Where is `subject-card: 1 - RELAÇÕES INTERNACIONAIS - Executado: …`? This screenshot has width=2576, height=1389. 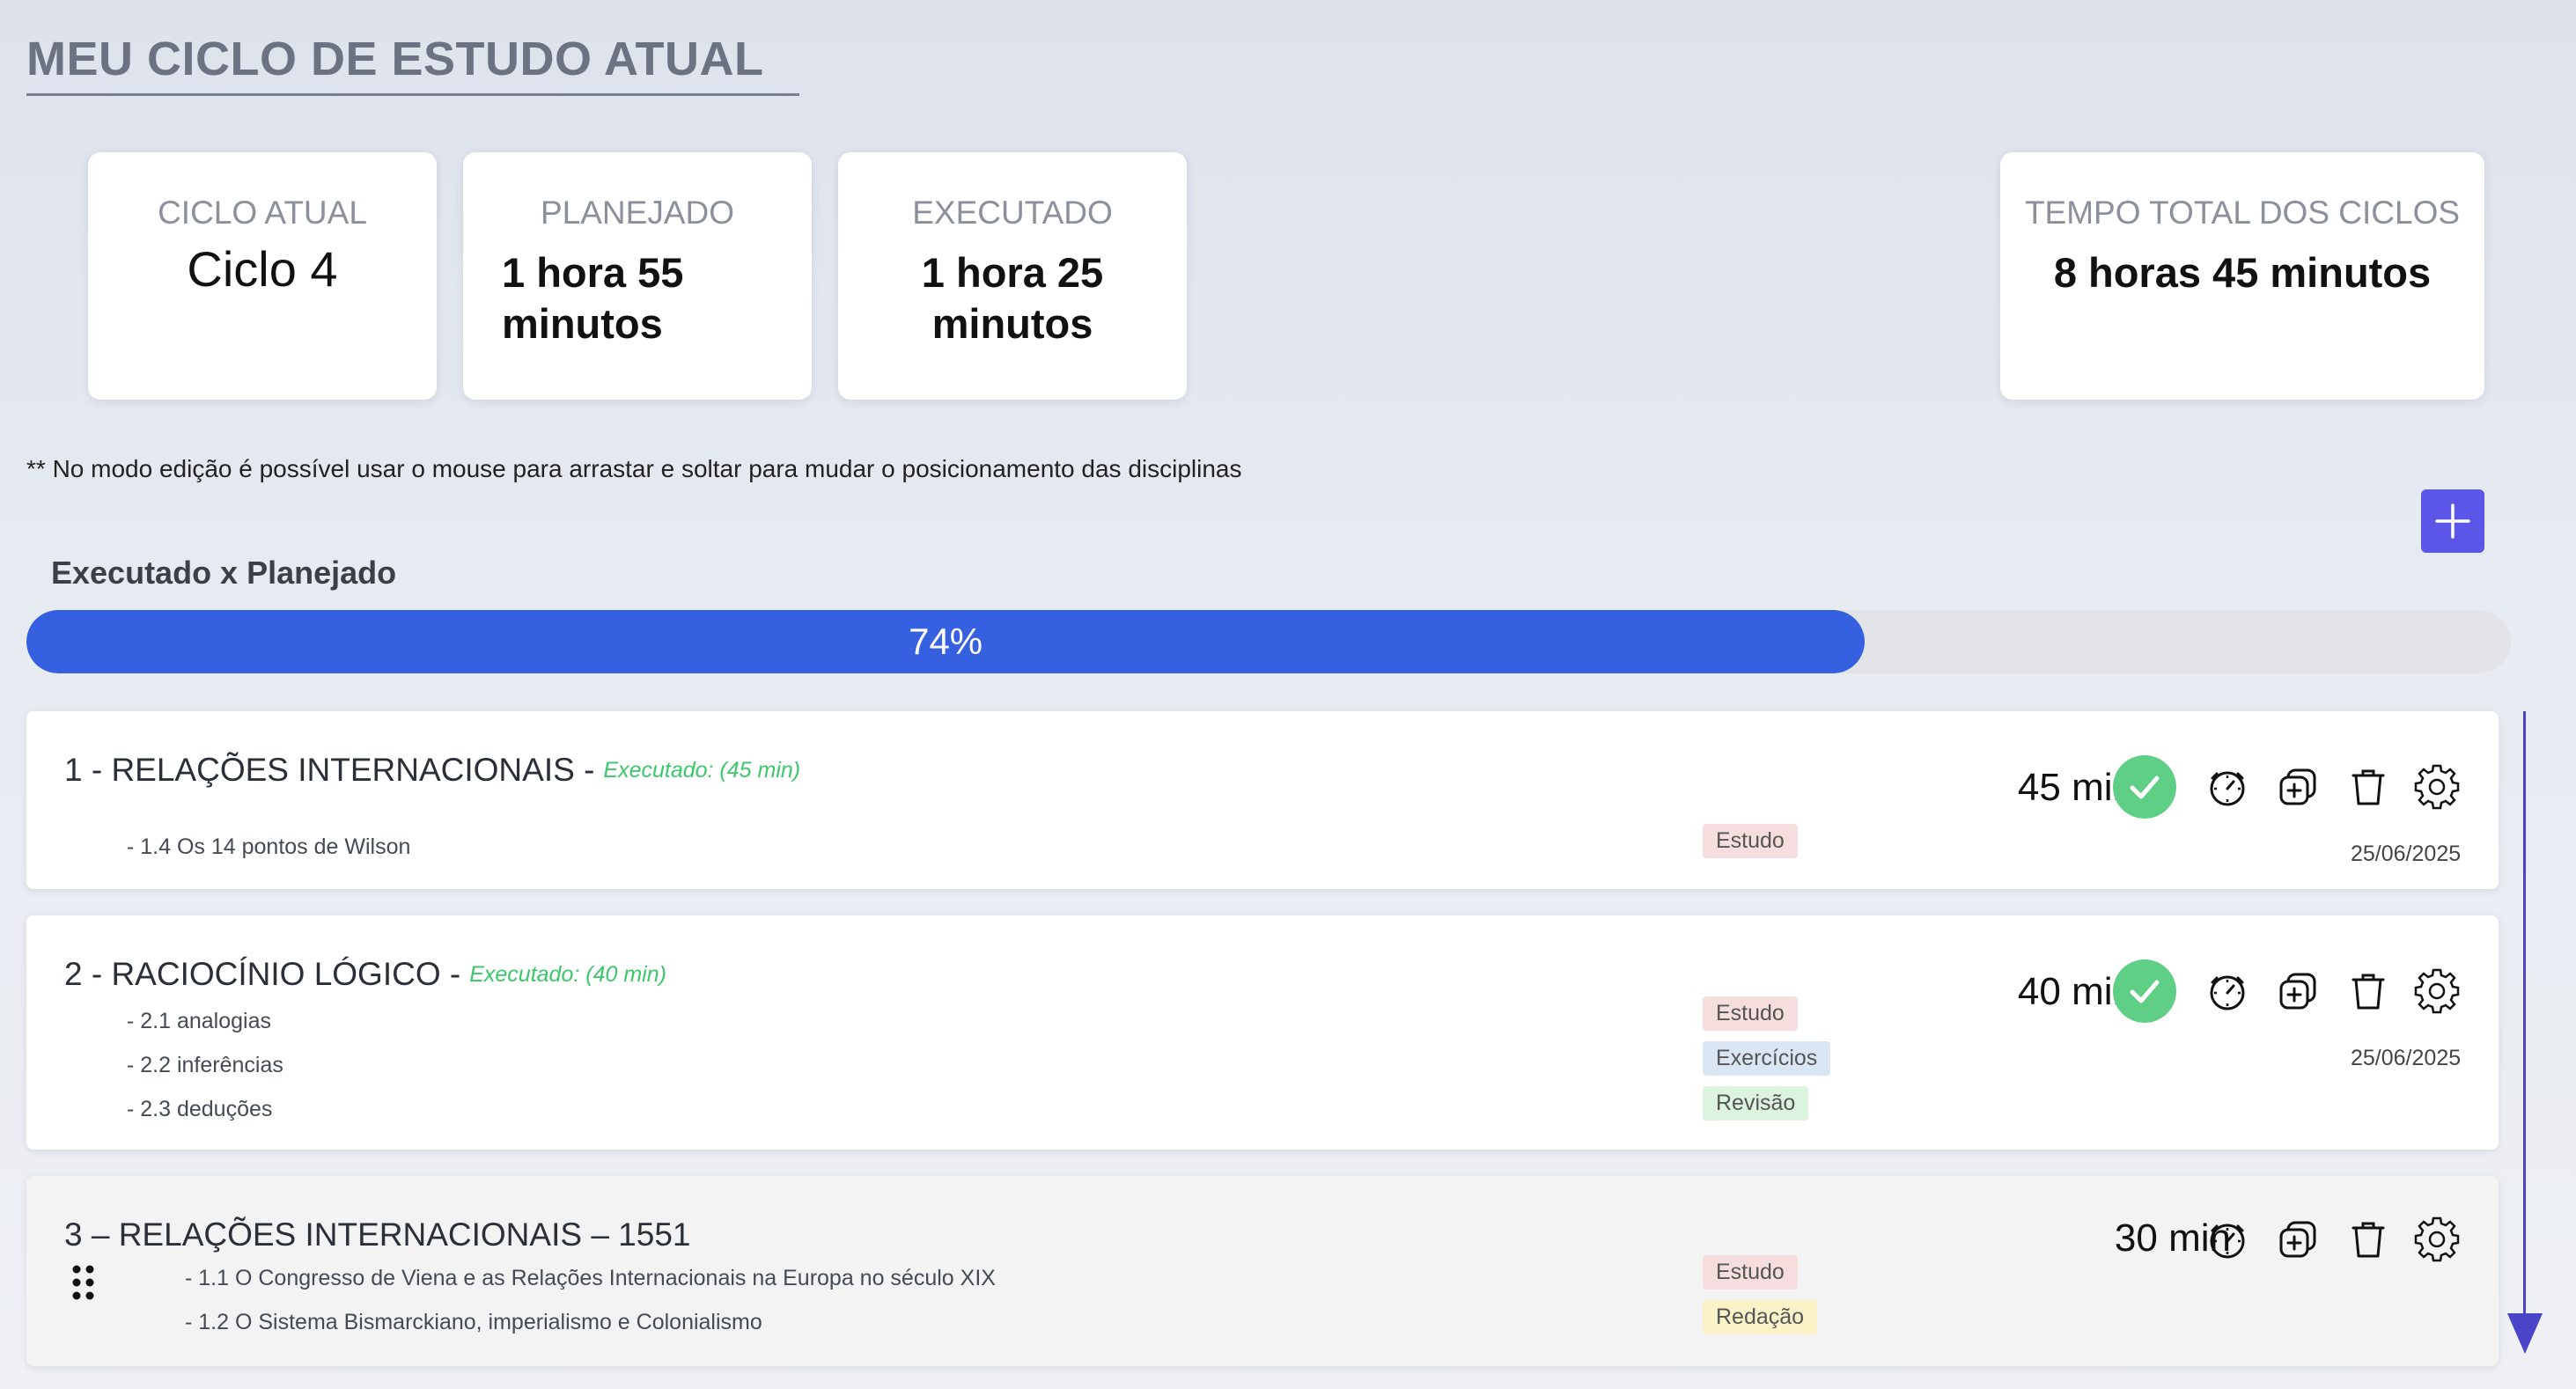 subject-card: 1 - RELAÇÕES INTERNACIONAIS - Executado: … is located at coordinates (1262, 800).